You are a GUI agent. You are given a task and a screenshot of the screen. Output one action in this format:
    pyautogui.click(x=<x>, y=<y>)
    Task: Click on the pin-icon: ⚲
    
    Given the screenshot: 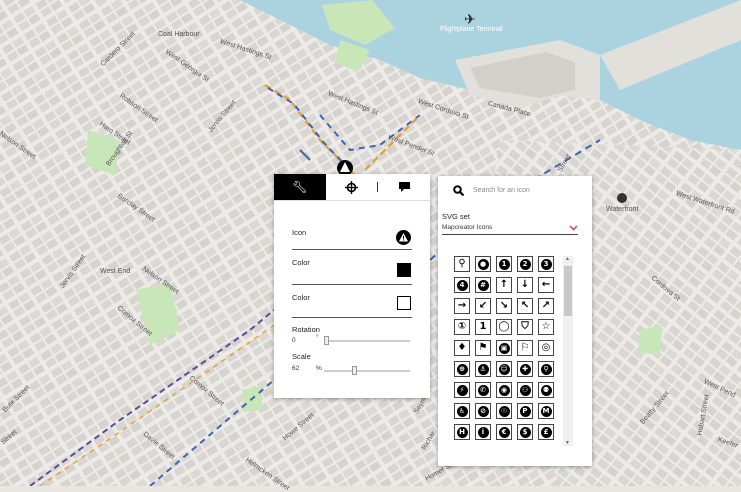 What is the action you would take?
    pyautogui.click(x=462, y=263)
    